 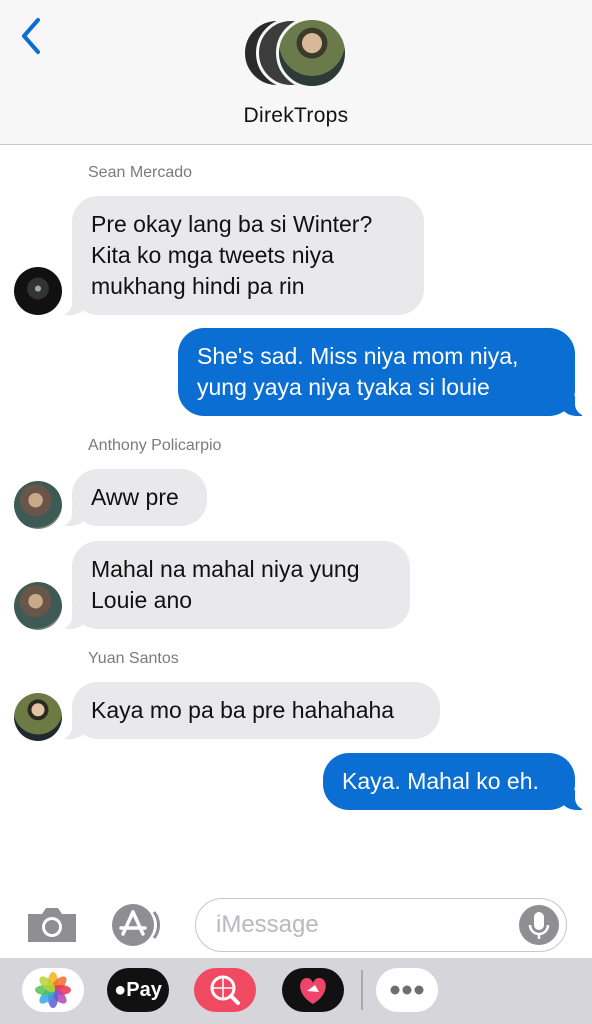 I want to click on group-name: DirekTrops, so click(x=296, y=116).